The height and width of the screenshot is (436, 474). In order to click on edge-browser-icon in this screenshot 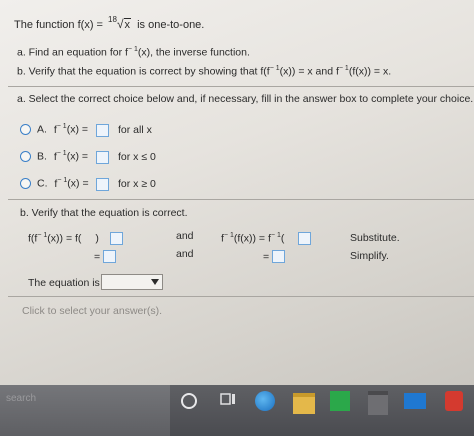, I will do `click(265, 401)`.